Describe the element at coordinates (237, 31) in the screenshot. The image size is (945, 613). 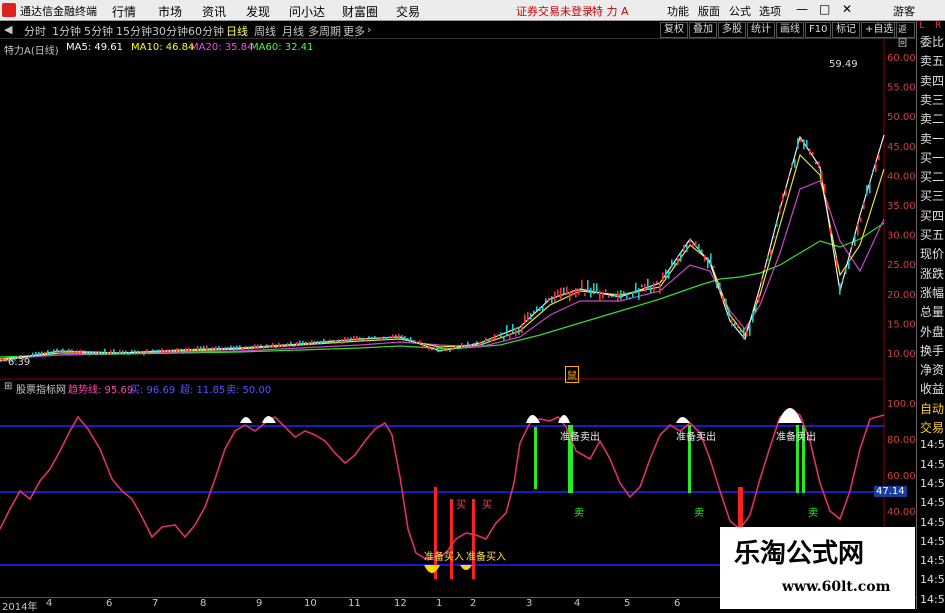
I see `period-daily: 日线` at that location.